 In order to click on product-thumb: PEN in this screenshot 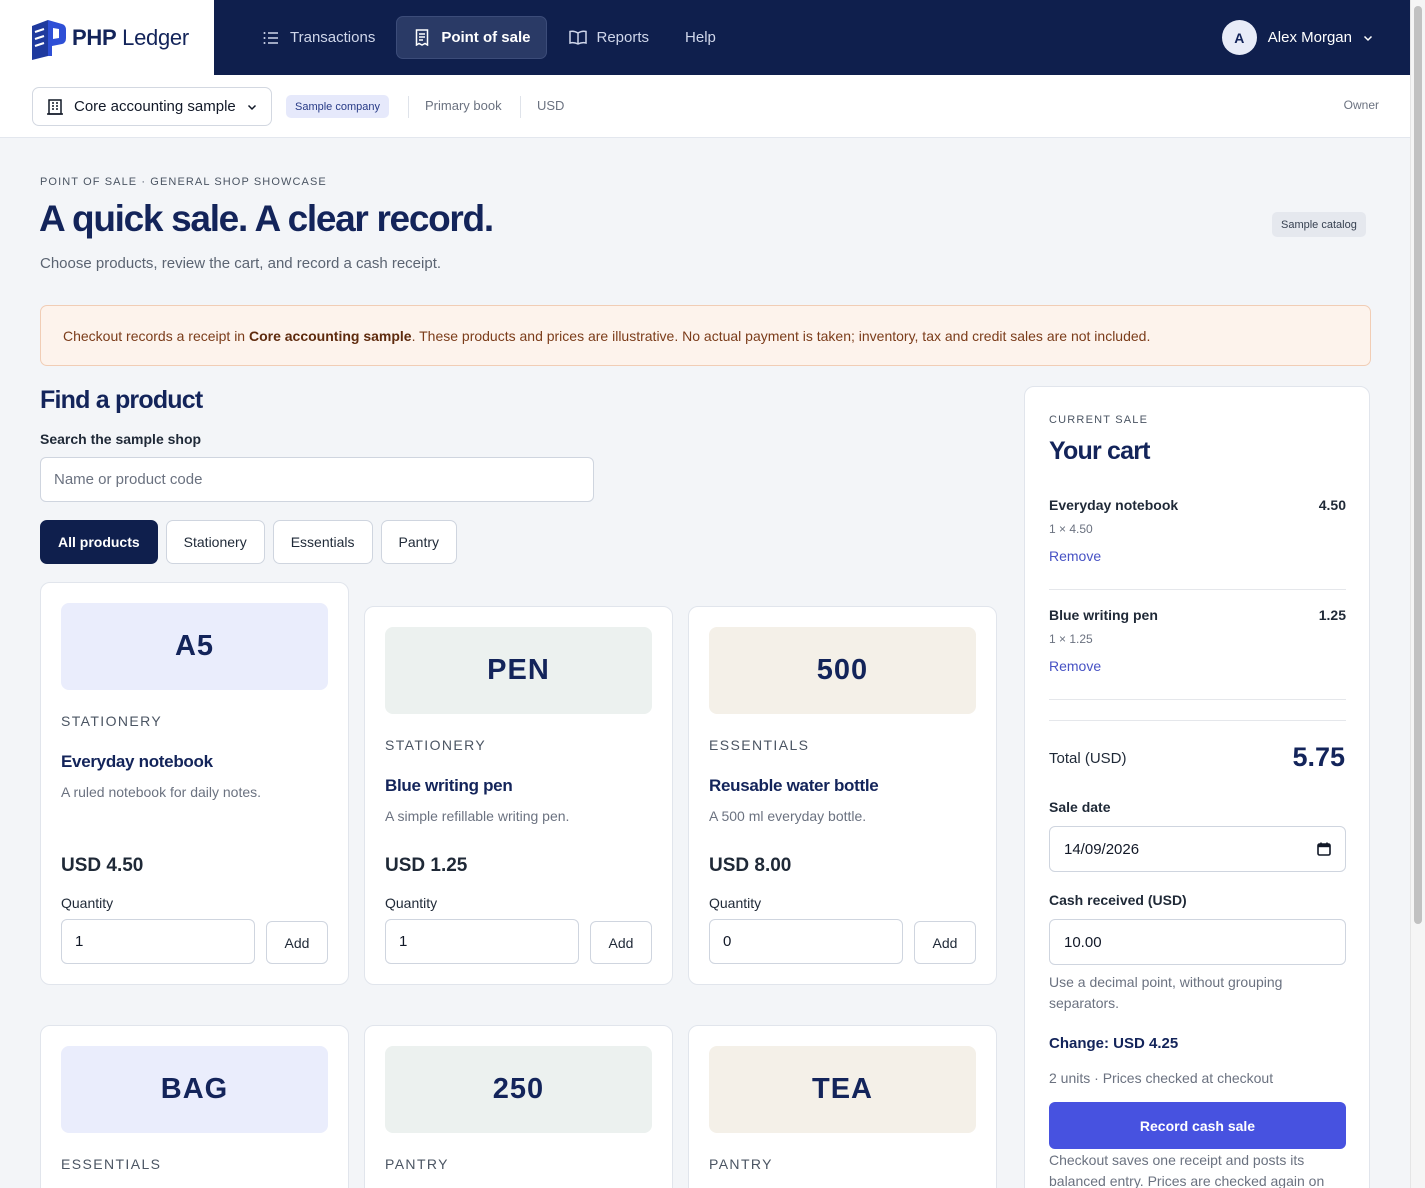, I will do `click(518, 670)`.